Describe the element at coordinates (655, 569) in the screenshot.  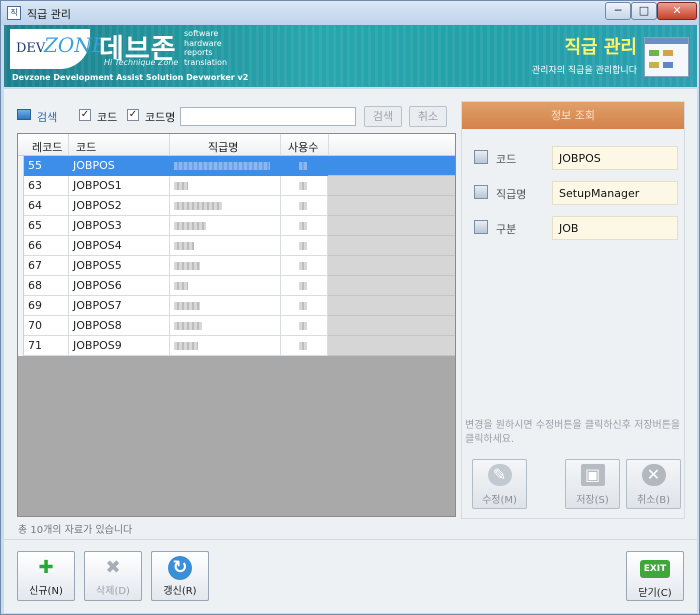
I see `exit-icon: EXIT` at that location.